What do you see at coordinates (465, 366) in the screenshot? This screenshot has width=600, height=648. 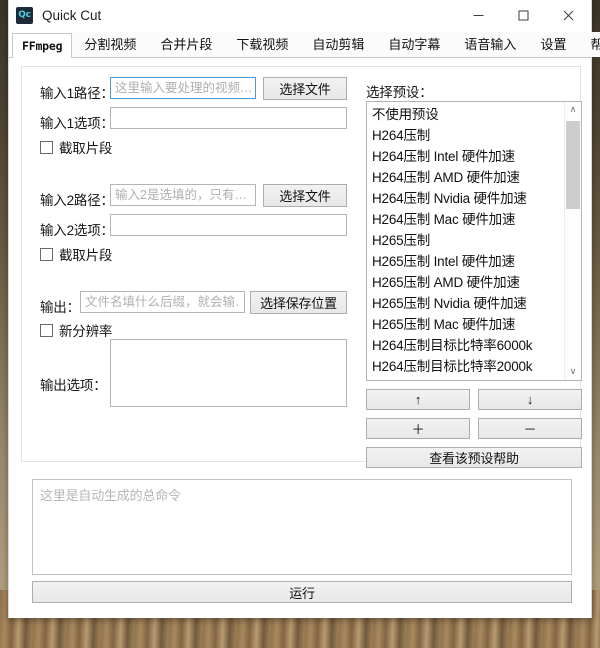 I see `list-item: H264压制目标比特率2000k` at bounding box center [465, 366].